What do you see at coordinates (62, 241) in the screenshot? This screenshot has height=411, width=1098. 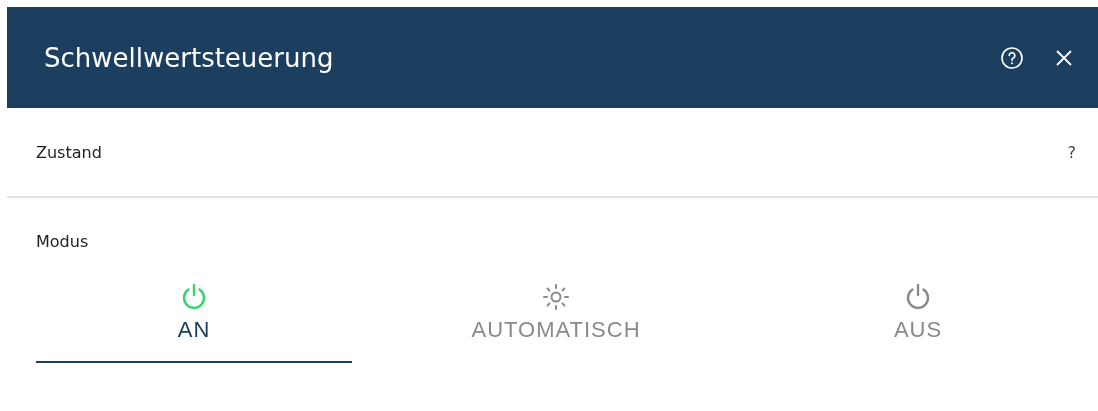 I see `mode-label: Modus` at bounding box center [62, 241].